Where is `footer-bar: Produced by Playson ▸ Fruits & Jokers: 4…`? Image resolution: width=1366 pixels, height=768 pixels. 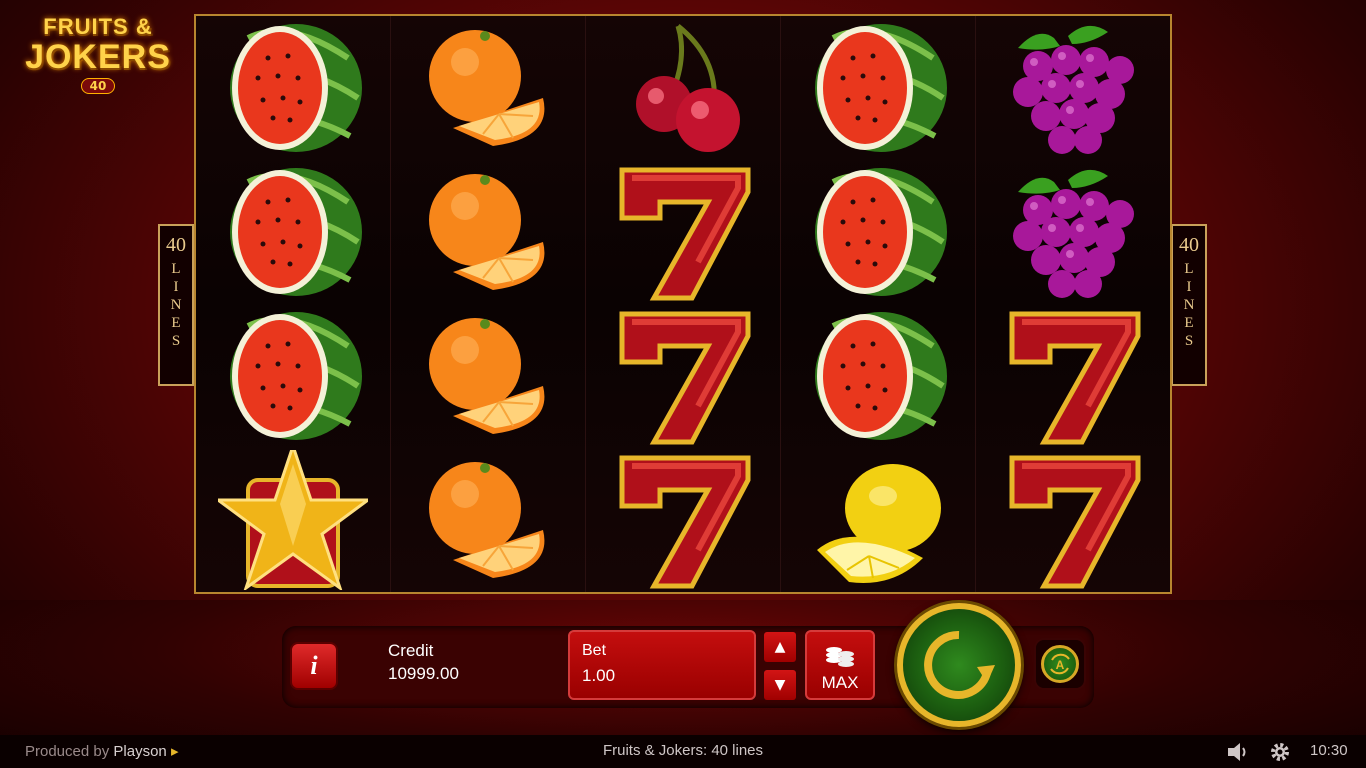
footer-bar: Produced by Playson ▸ Fruits & Jokers: 4… is located at coordinates (683, 751).